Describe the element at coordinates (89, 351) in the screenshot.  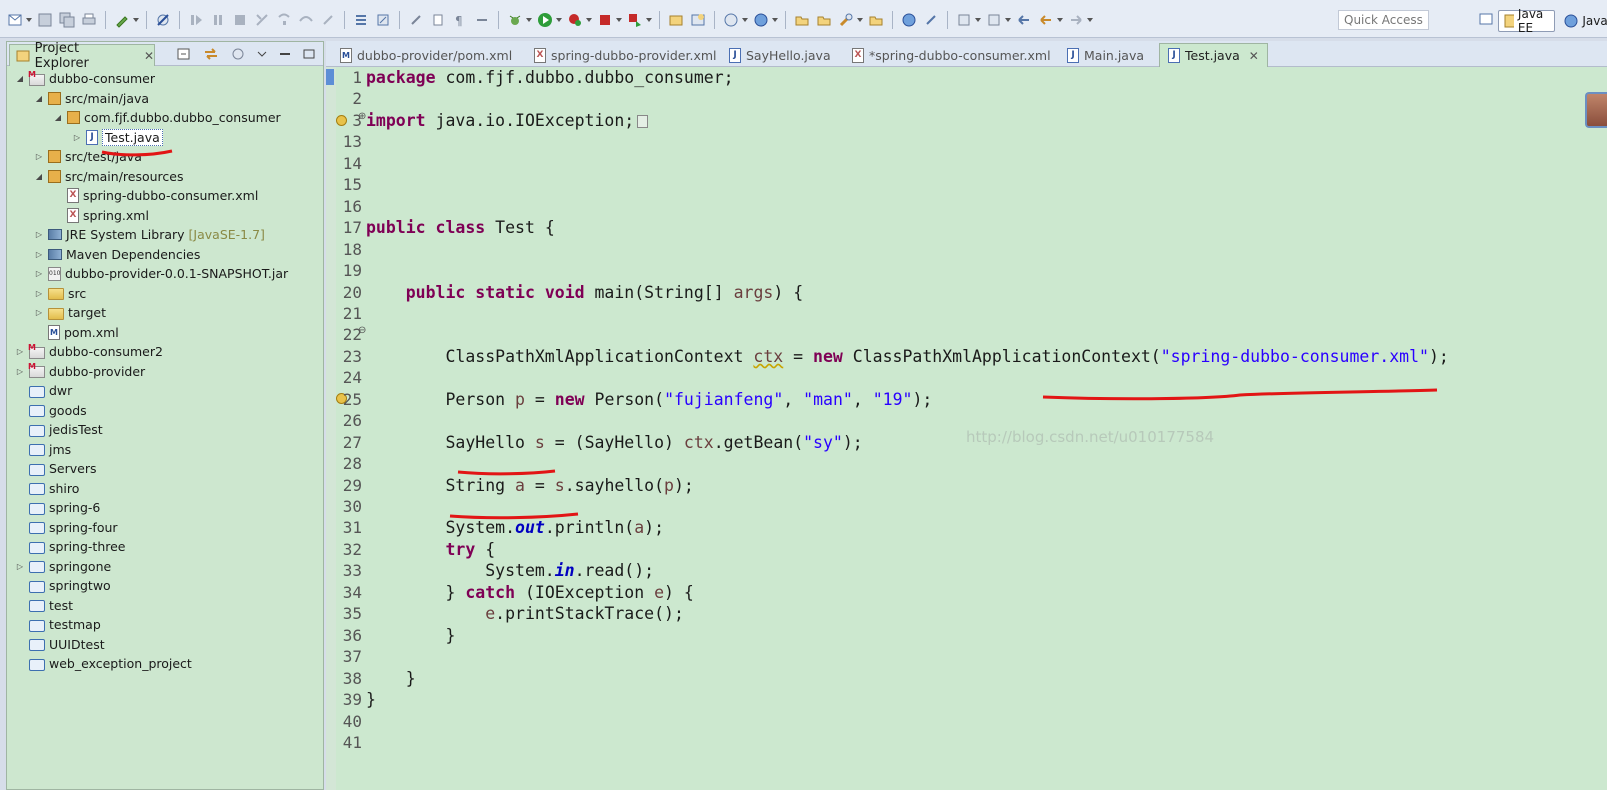
I see `tree-item: ▷ dubbo-consumer2` at that location.